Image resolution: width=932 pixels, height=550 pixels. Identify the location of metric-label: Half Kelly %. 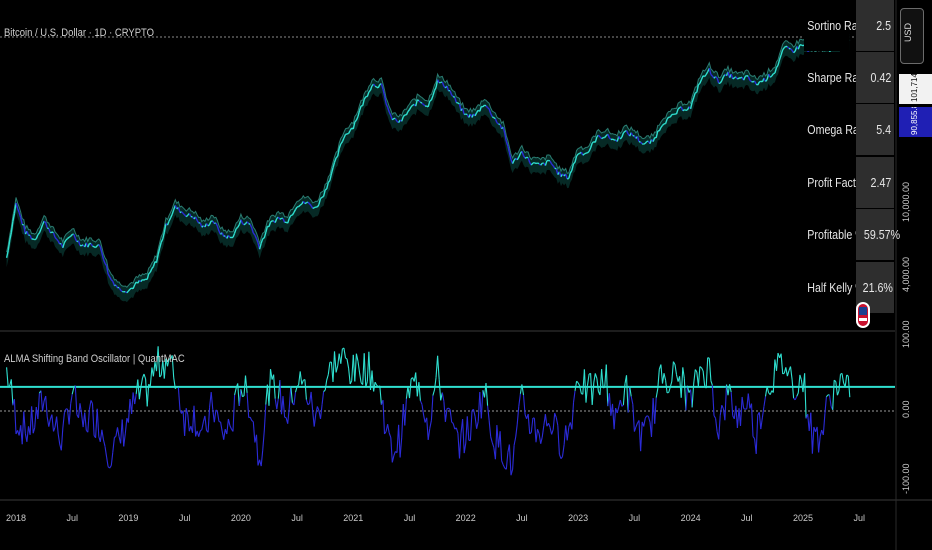
(834, 287).